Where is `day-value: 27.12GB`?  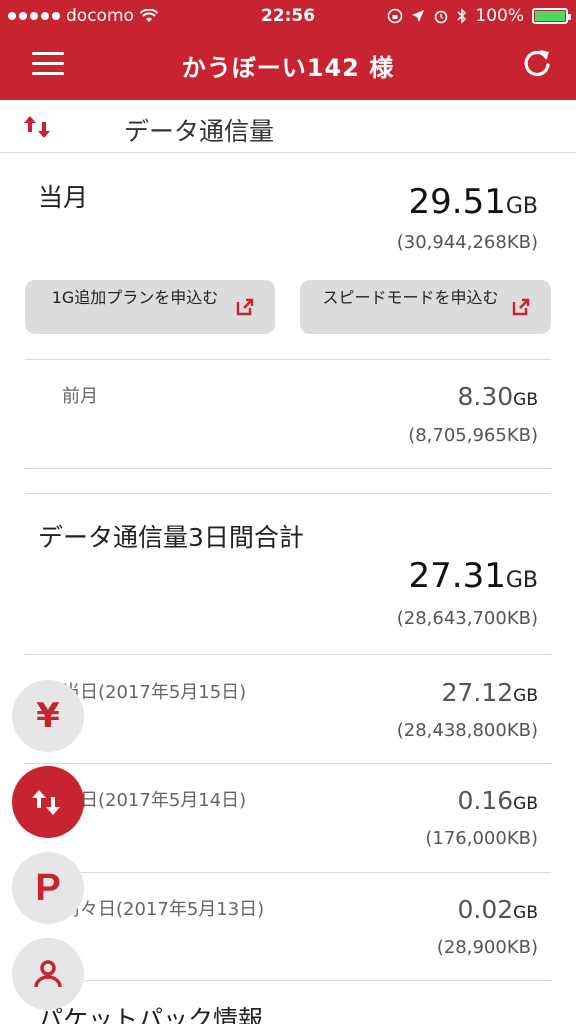 day-value: 27.12GB is located at coordinates (490, 692).